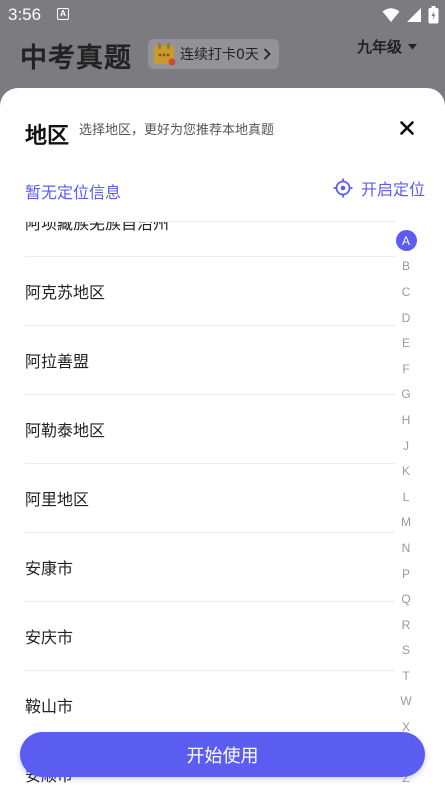 The height and width of the screenshot is (792, 445). I want to click on location-status: 暂无定位信息, so click(73, 192).